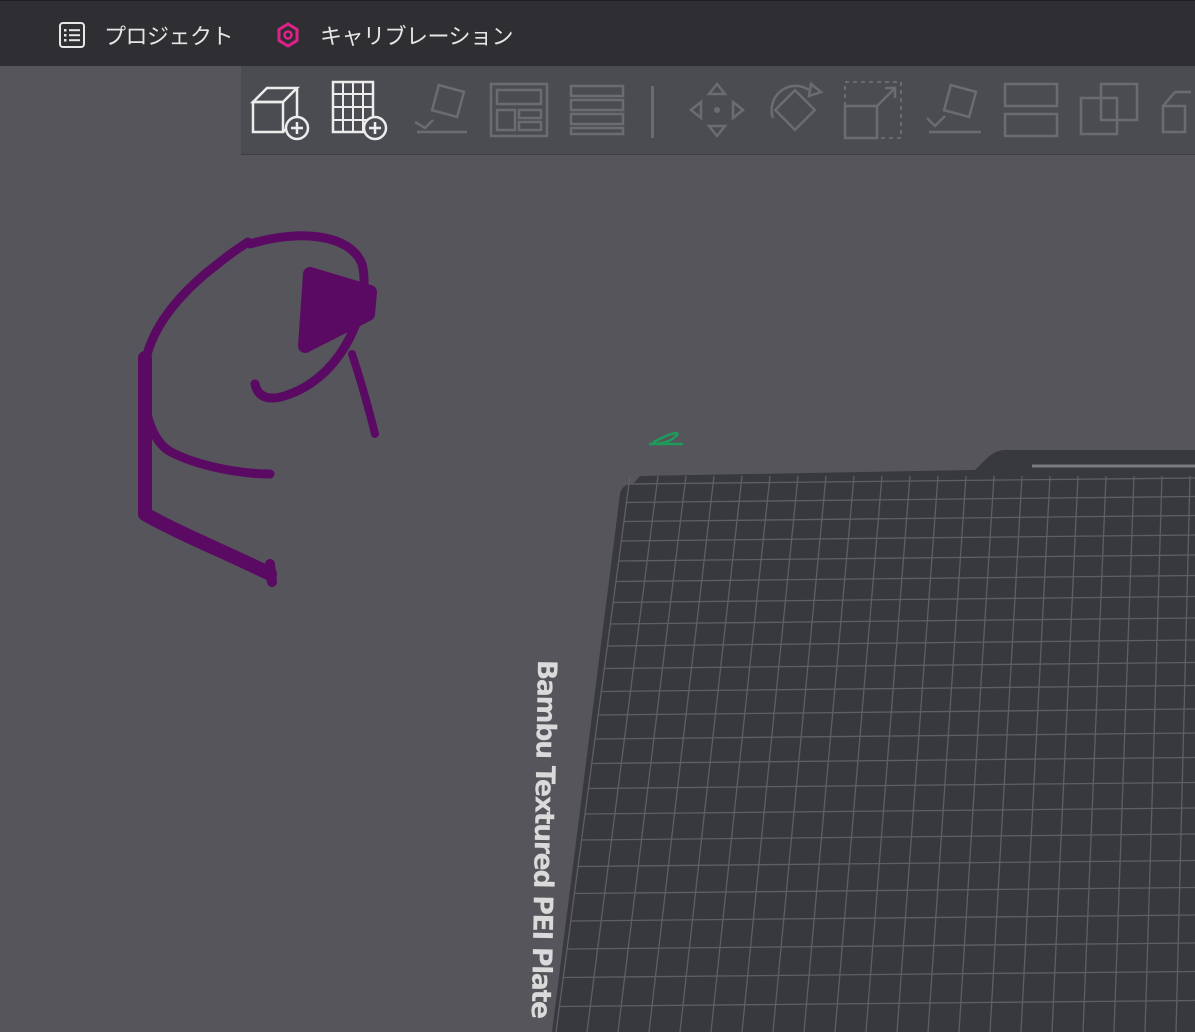 This screenshot has height=1032, width=1195. What do you see at coordinates (797, 106) in the screenshot?
I see `rotate-icon` at bounding box center [797, 106].